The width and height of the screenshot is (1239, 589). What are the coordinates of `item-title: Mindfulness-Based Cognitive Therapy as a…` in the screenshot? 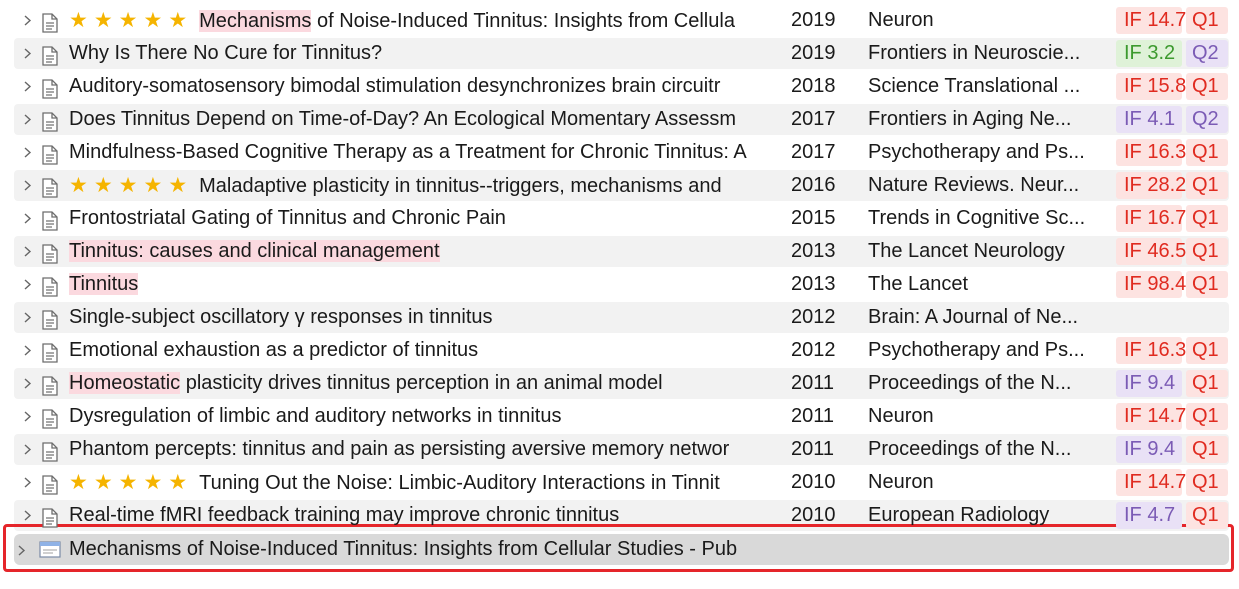 It's located at (418, 152).